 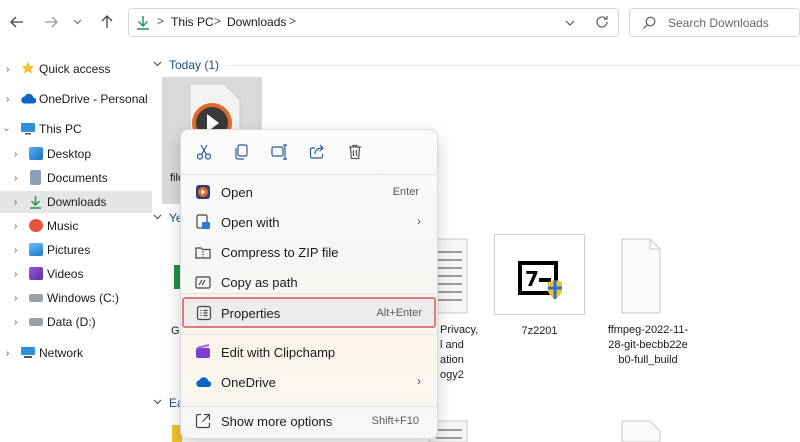 What do you see at coordinates (648, 330) in the screenshot?
I see `file-name-line: ffmpeg-2022-11-` at bounding box center [648, 330].